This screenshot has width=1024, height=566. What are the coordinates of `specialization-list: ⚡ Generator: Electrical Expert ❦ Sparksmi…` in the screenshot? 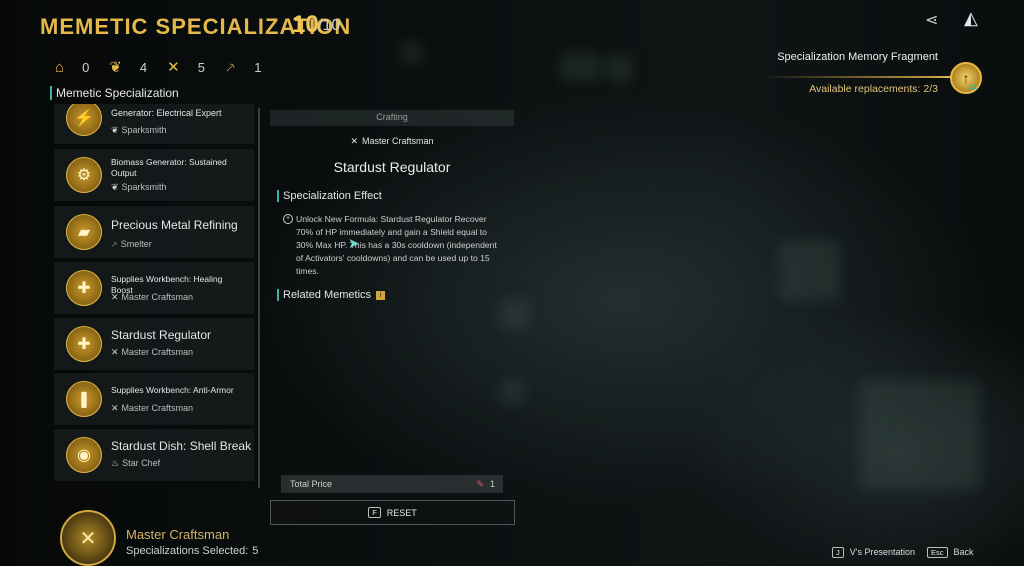 It's located at (154, 296).